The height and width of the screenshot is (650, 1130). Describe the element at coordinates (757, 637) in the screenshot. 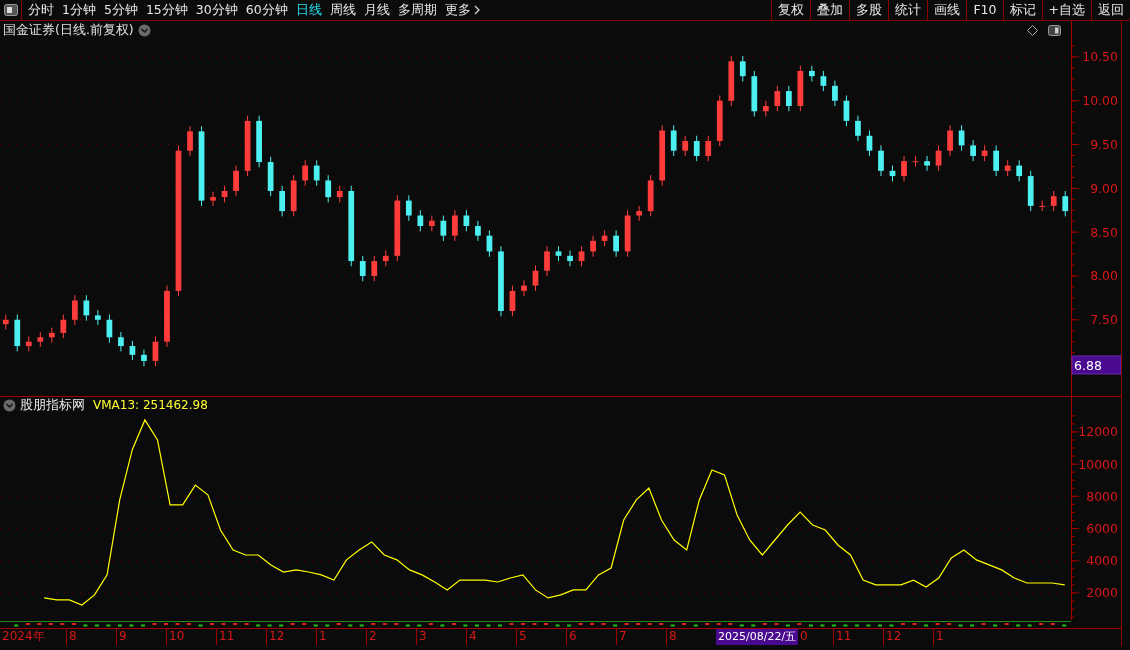

I see `date-tag: 2025/08/22/五` at that location.